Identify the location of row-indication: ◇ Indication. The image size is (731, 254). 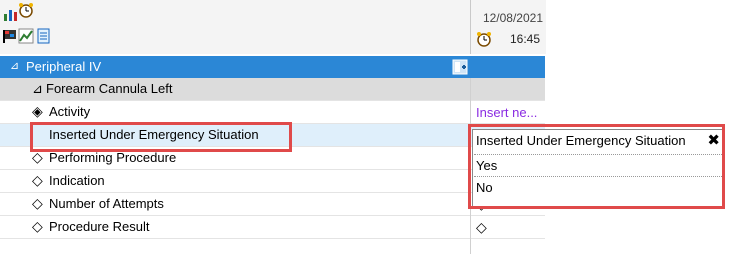
(272, 181).